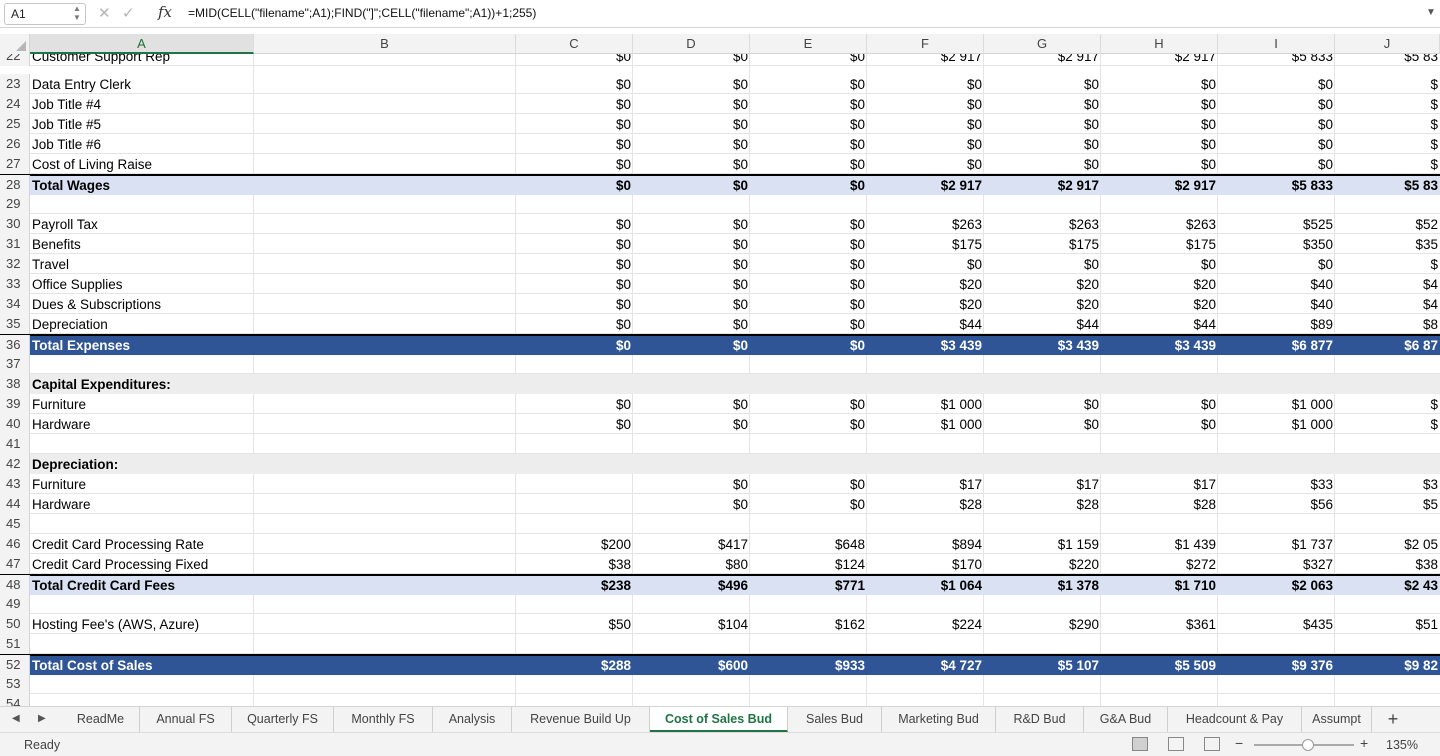 The image size is (1440, 756). Describe the element at coordinates (1159, 44) in the screenshot. I see `column-header-h: H` at that location.